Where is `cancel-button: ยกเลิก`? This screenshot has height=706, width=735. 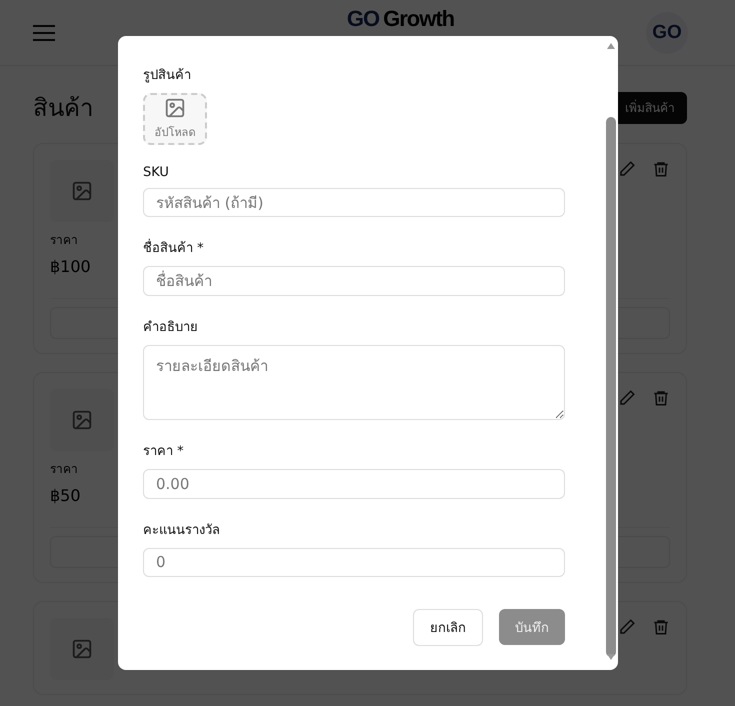 cancel-button: ยกเลิก is located at coordinates (448, 627).